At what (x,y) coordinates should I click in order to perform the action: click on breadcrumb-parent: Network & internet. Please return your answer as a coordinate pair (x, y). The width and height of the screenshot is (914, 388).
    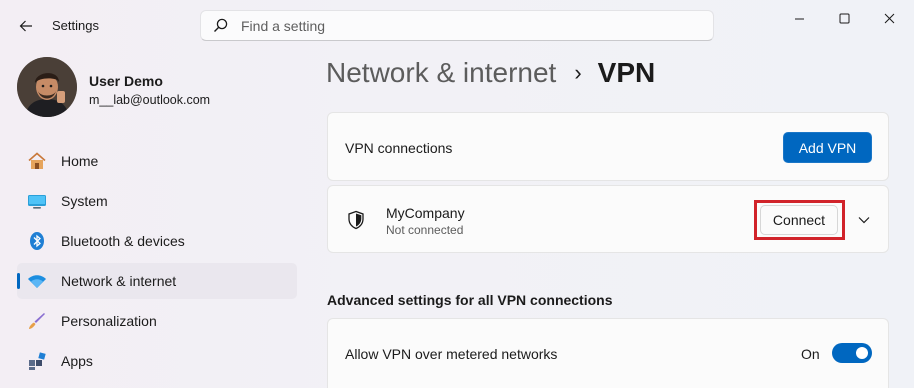
    Looking at the image, I should click on (441, 73).